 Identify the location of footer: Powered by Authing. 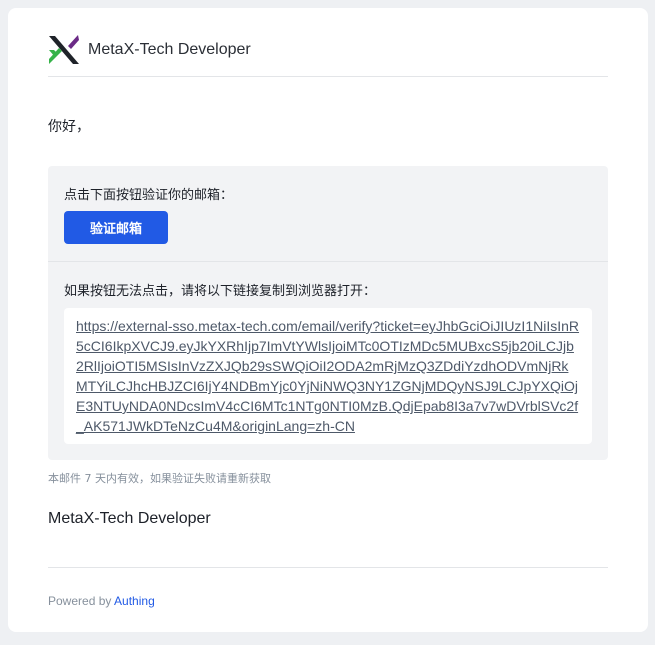
(101, 601).